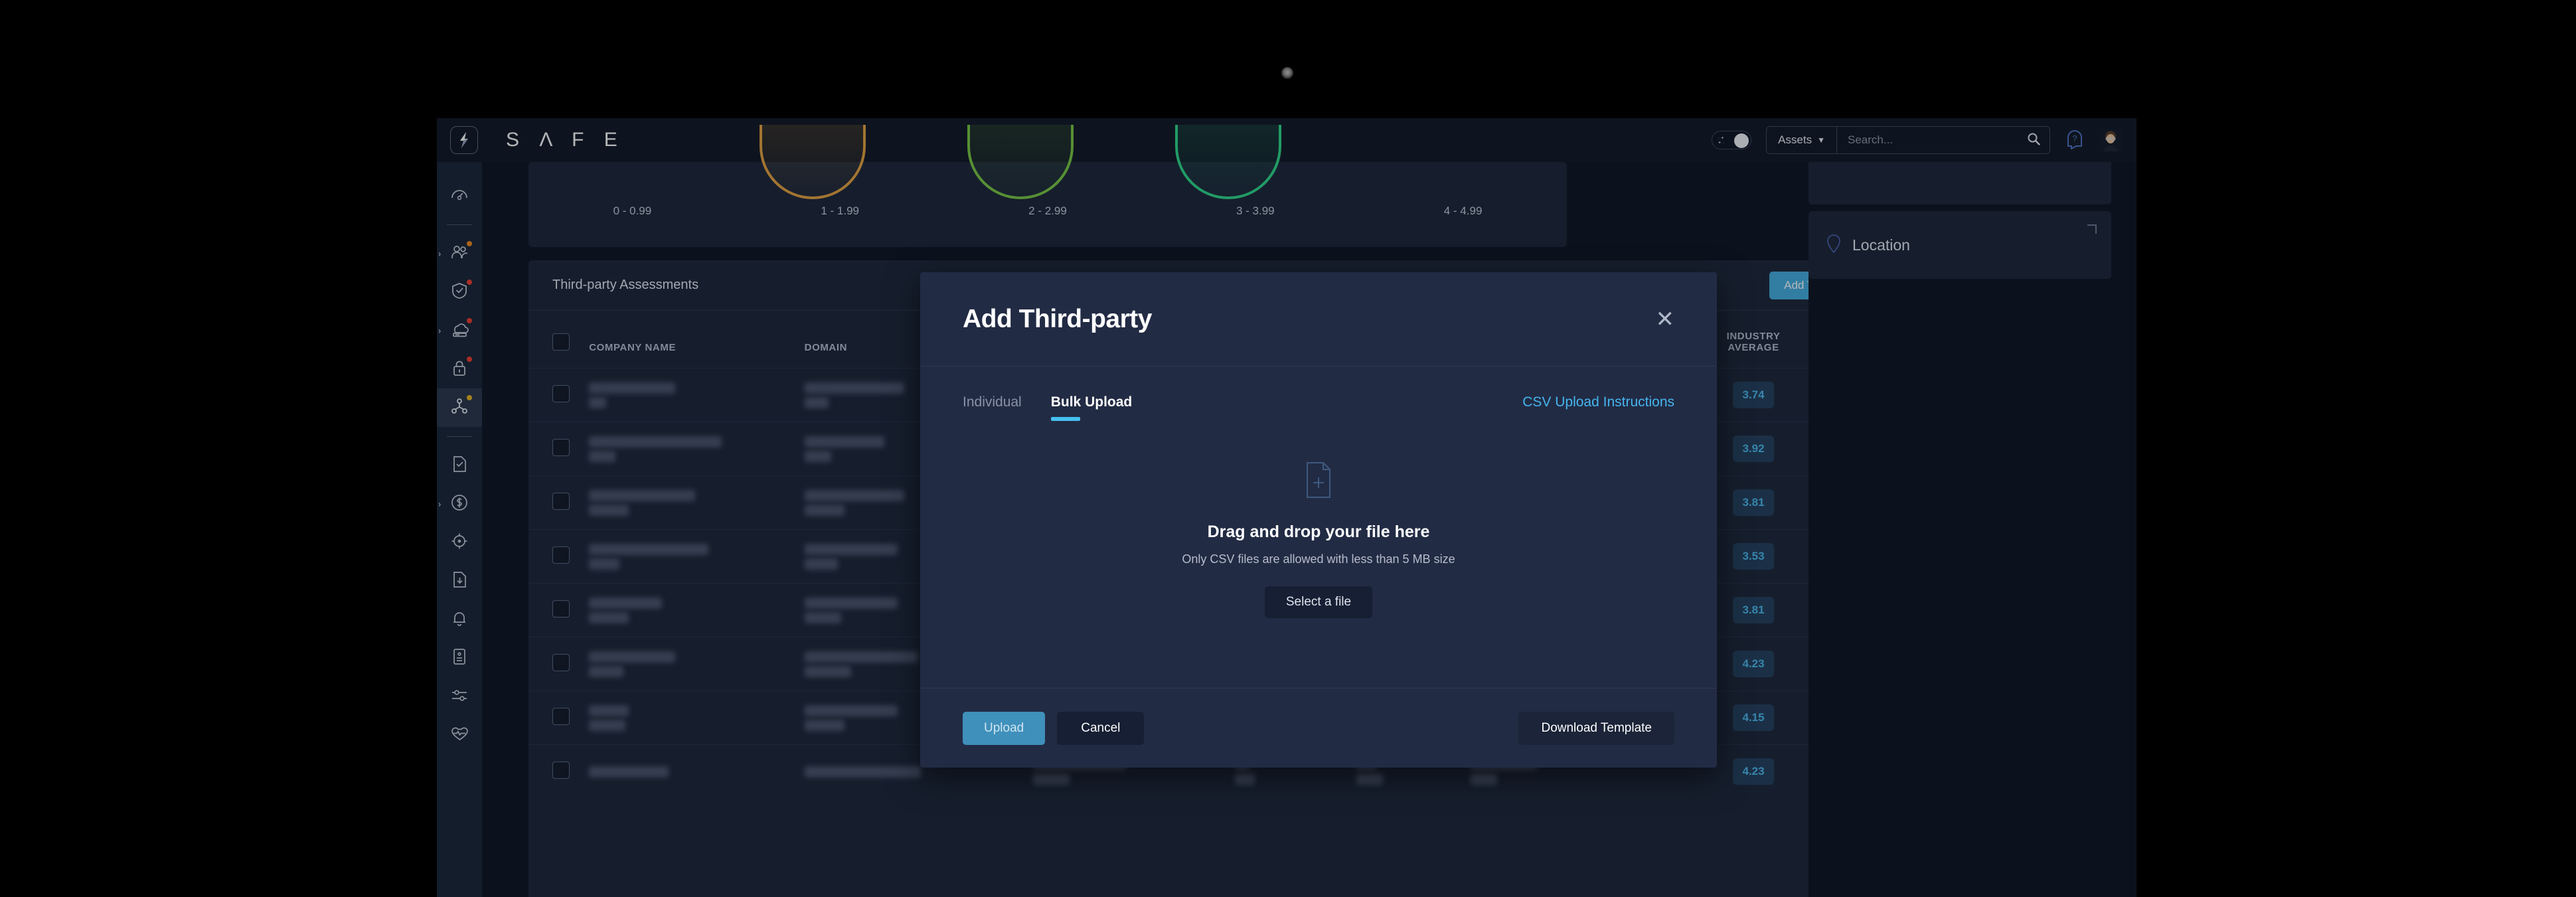 The image size is (2576, 897). I want to click on close-icon: ✕, so click(1665, 319).